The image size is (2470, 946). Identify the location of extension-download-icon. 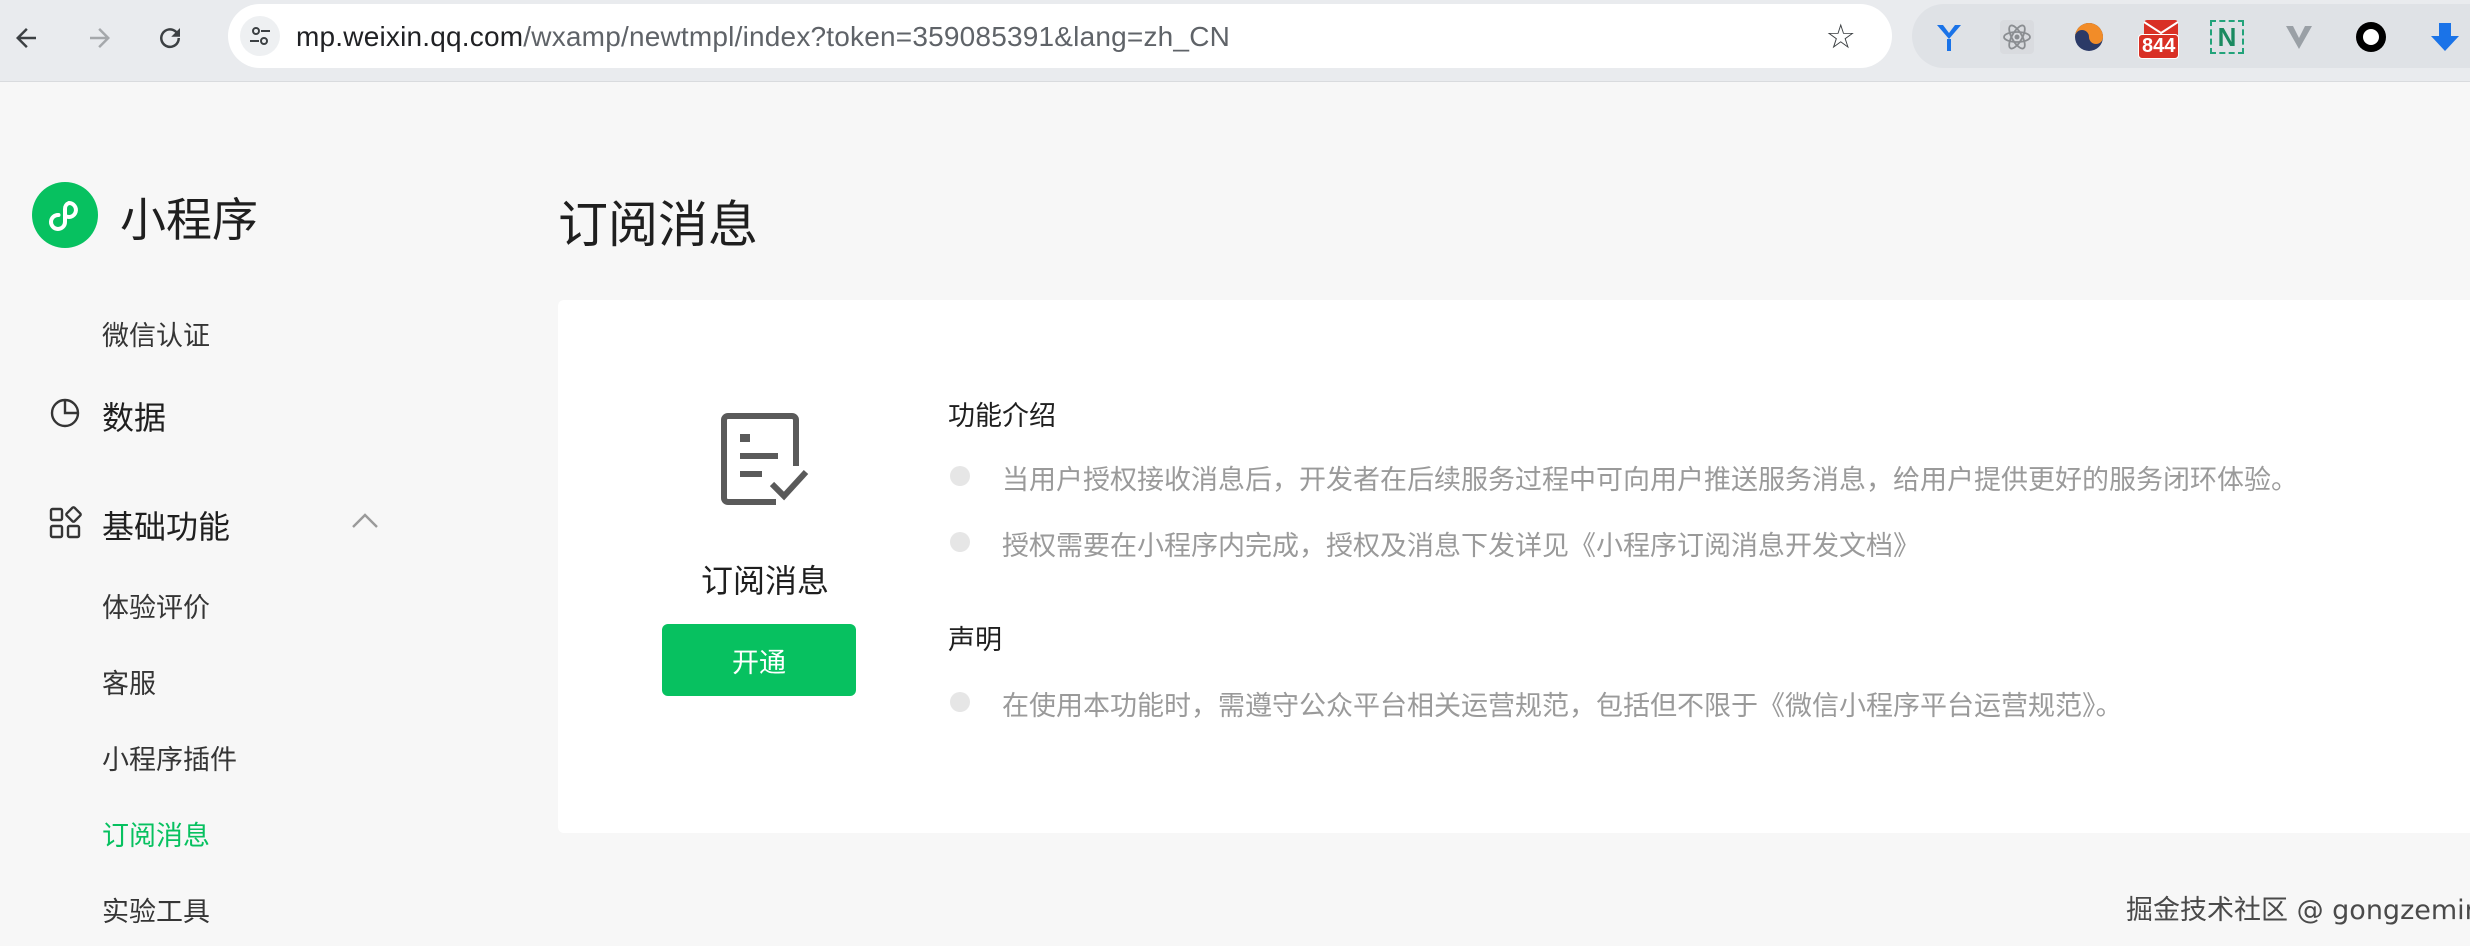
(2445, 37).